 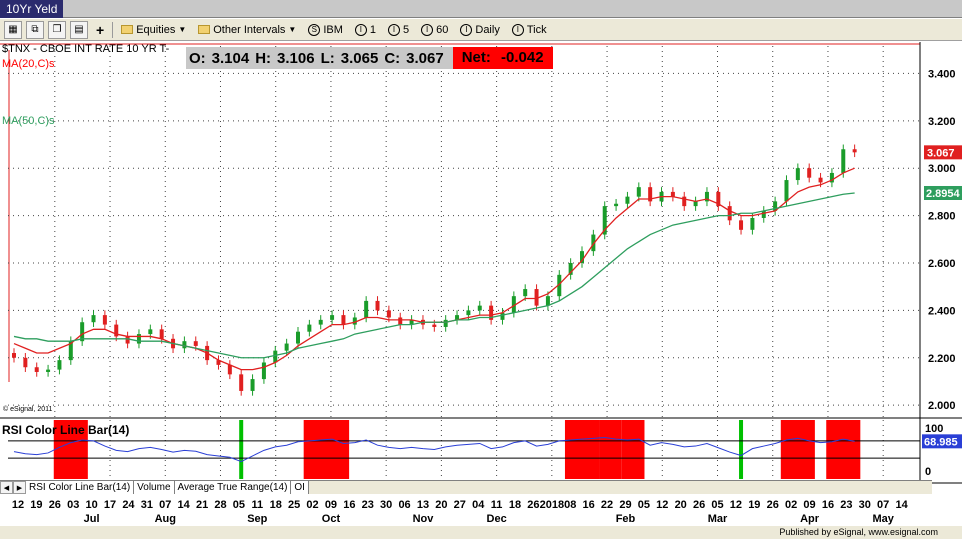 I want to click on x-tick-label: 23, so click(x=846, y=505).